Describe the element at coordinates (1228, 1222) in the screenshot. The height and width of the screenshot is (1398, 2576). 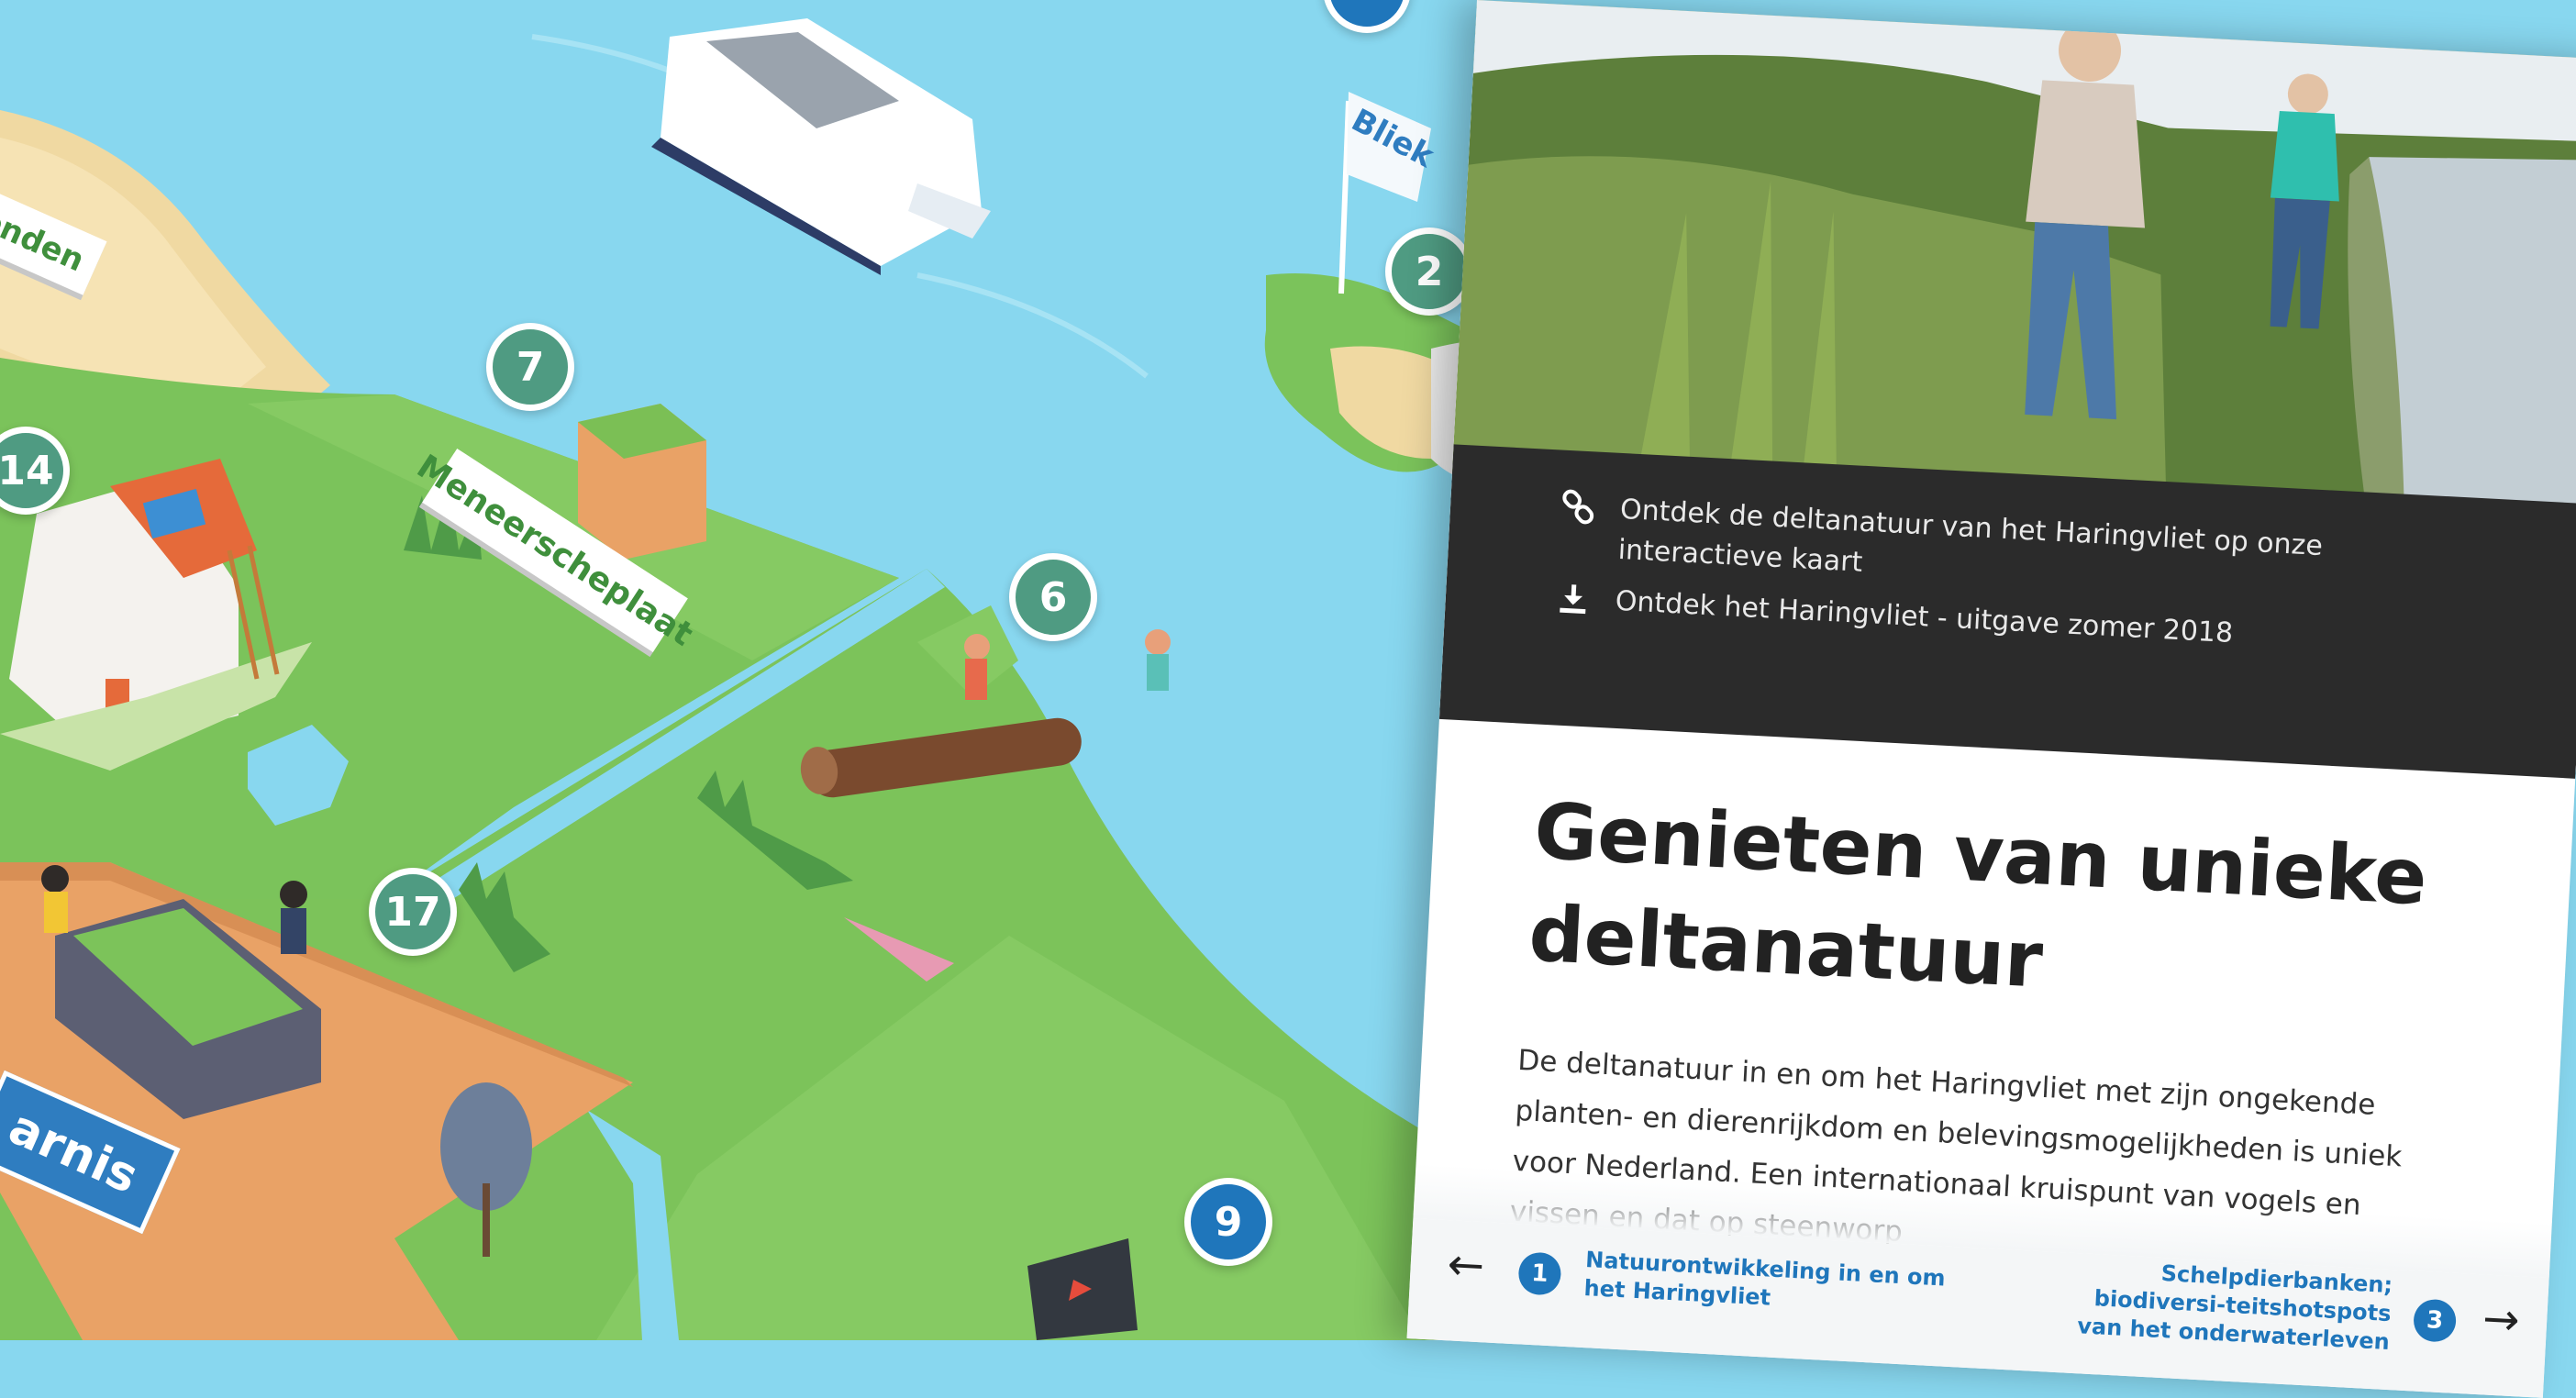
I see `map-marker-9: 9` at that location.